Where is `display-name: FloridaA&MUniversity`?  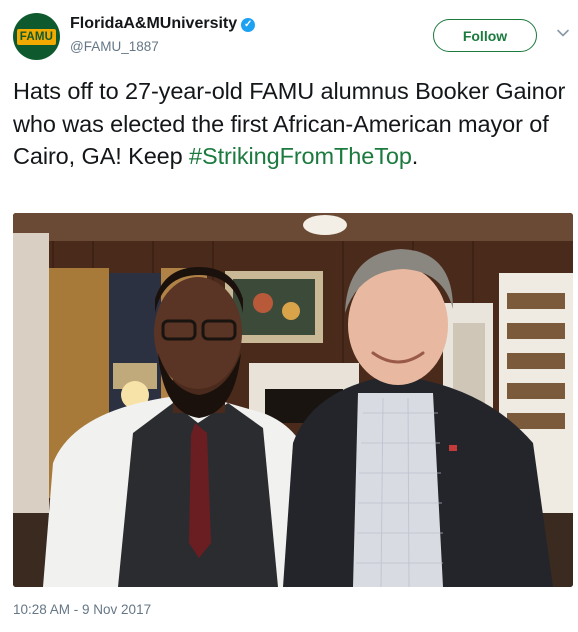 display-name: FloridaA&MUniversity is located at coordinates (153, 23).